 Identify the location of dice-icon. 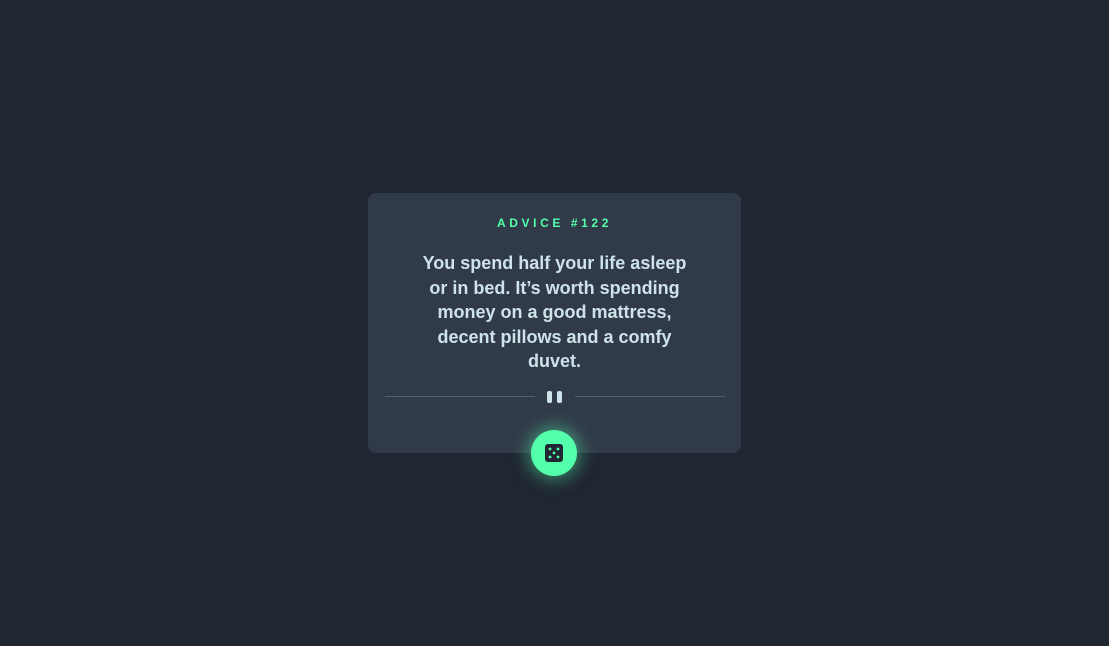
(554, 453).